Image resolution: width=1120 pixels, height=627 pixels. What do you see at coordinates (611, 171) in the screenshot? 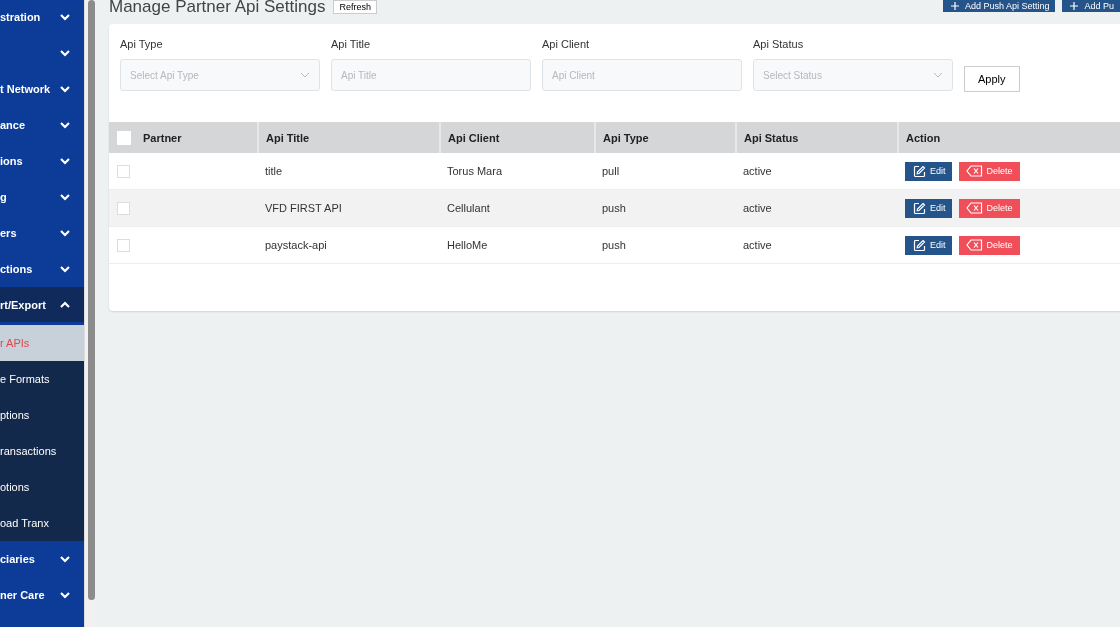
I see `table-cell: pull` at bounding box center [611, 171].